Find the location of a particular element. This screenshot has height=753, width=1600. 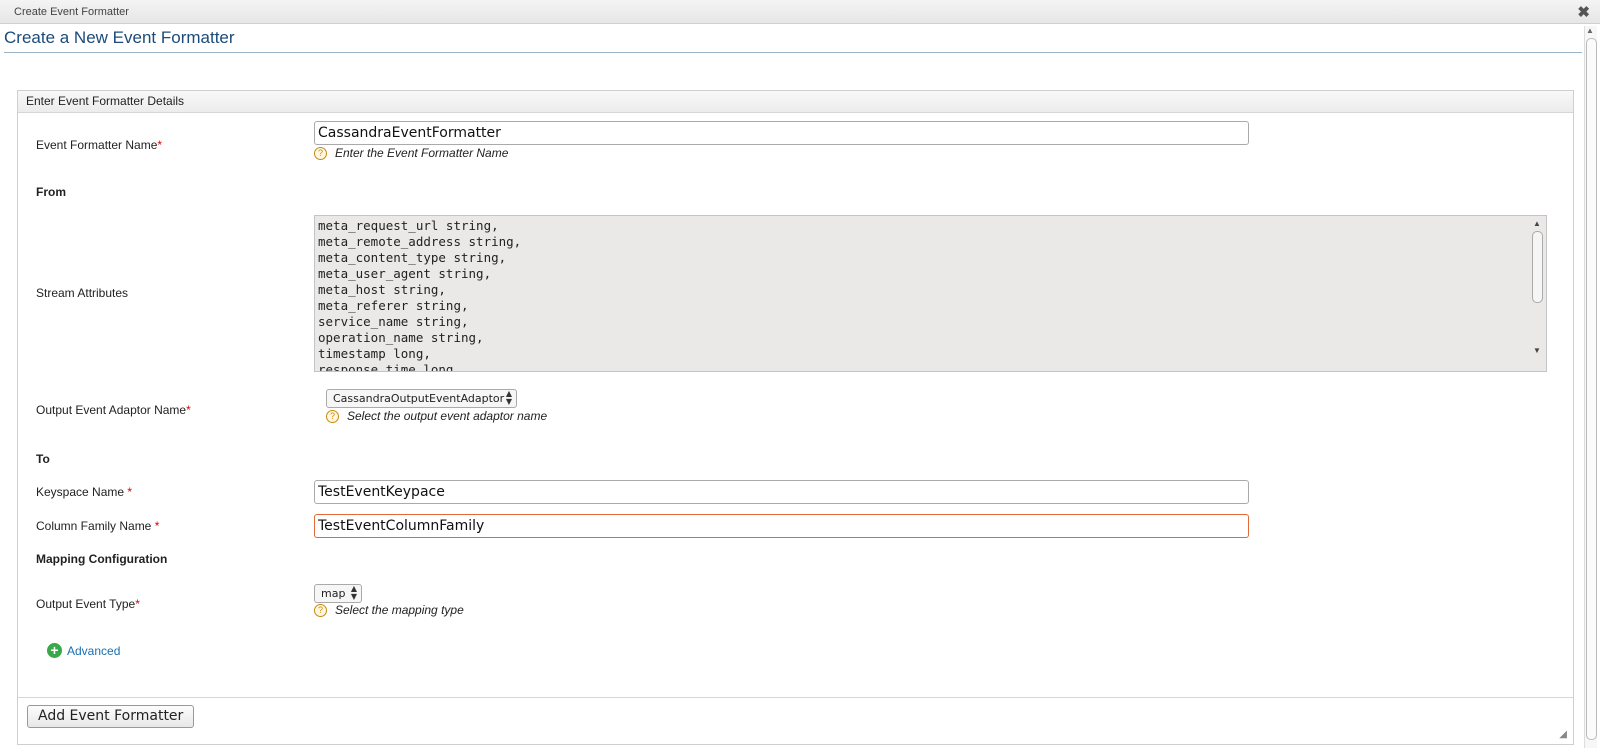

output-type-select-value: map is located at coordinates (333, 593).